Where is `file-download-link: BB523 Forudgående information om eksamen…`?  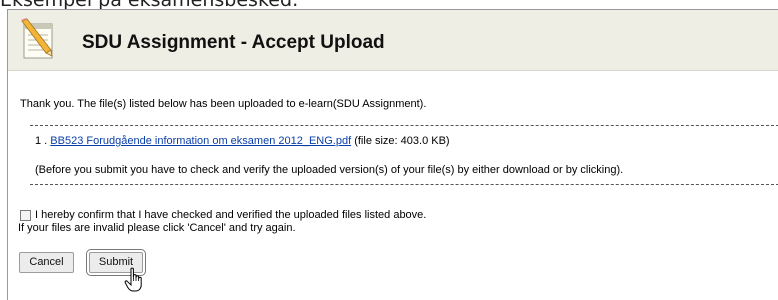
file-download-link: BB523 Forudgående information om eksamen… is located at coordinates (200, 141).